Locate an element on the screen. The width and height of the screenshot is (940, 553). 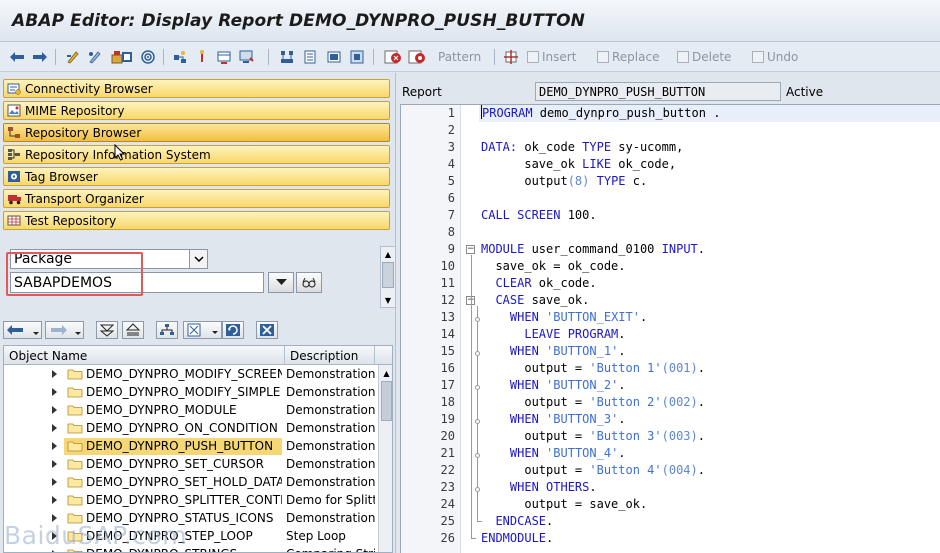
code-line: CASE save_ok. is located at coordinates (535, 300).